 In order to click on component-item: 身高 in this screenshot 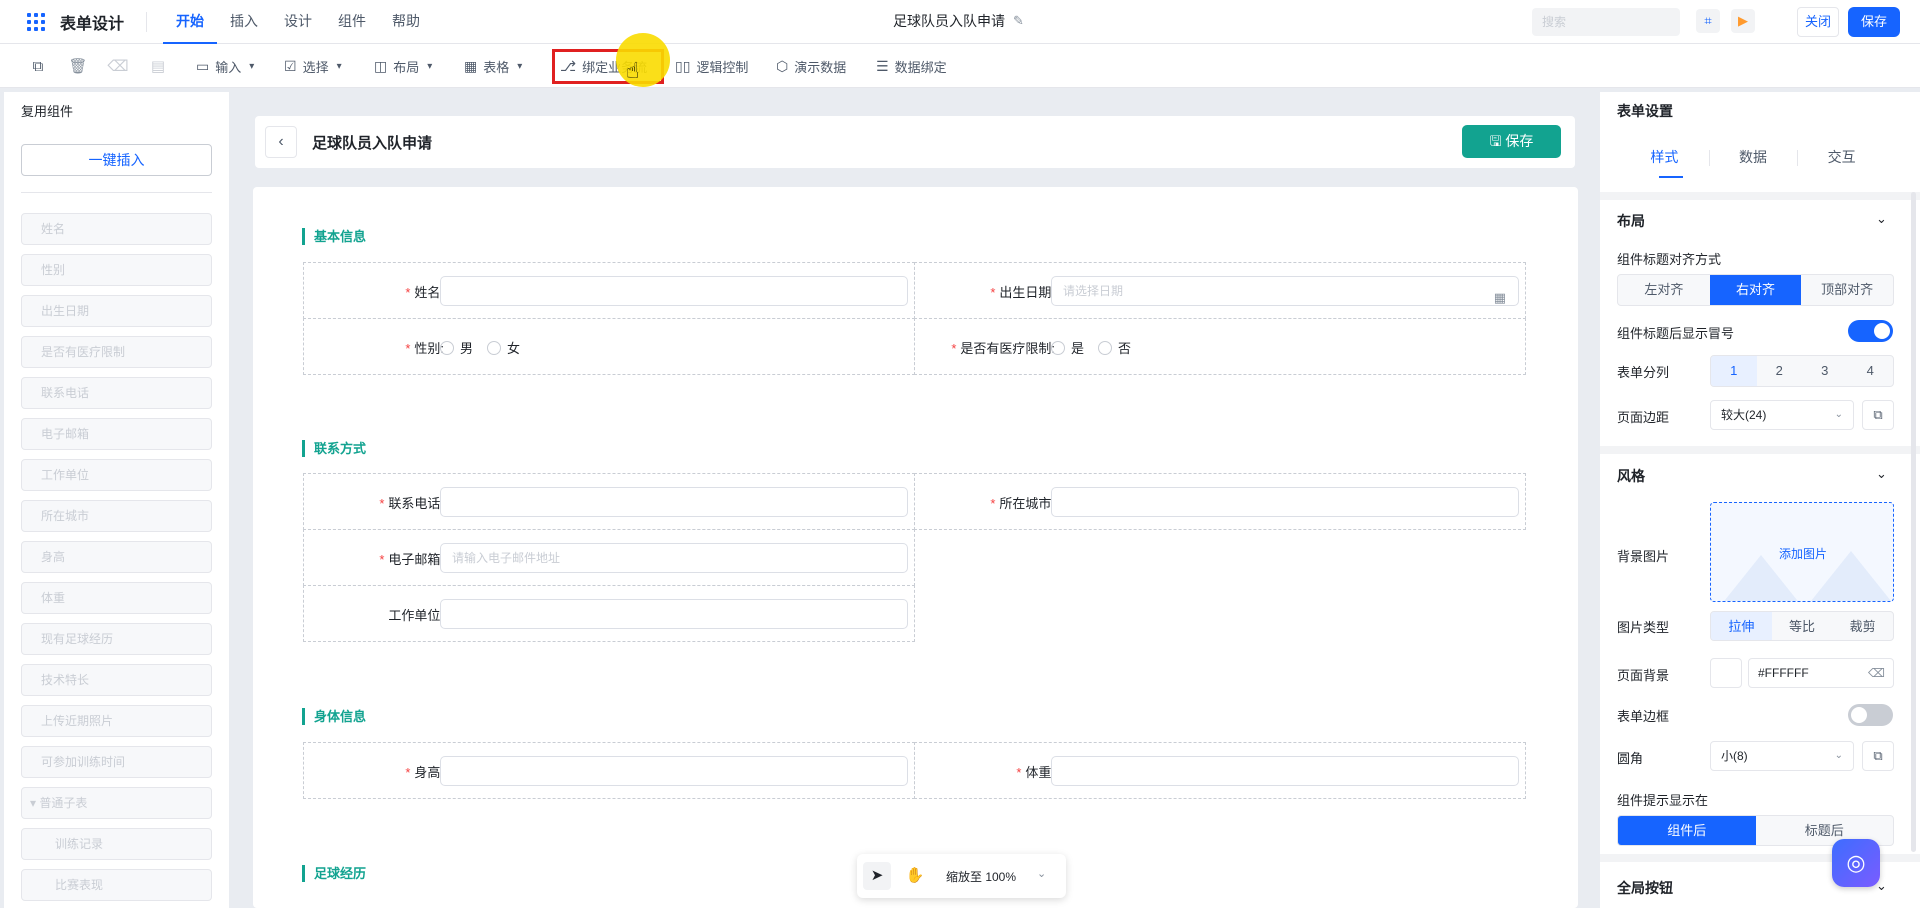, I will do `click(116, 557)`.